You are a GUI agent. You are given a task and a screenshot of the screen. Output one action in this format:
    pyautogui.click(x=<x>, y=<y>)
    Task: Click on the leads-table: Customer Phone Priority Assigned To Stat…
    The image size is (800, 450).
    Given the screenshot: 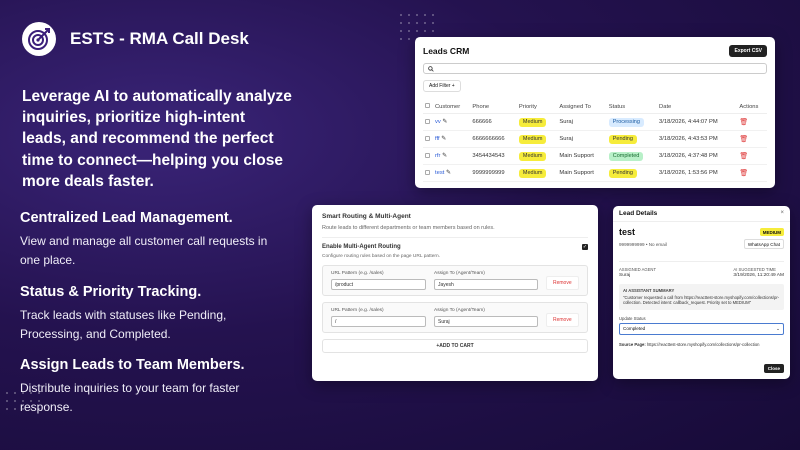 What is the action you would take?
    pyautogui.click(x=595, y=141)
    